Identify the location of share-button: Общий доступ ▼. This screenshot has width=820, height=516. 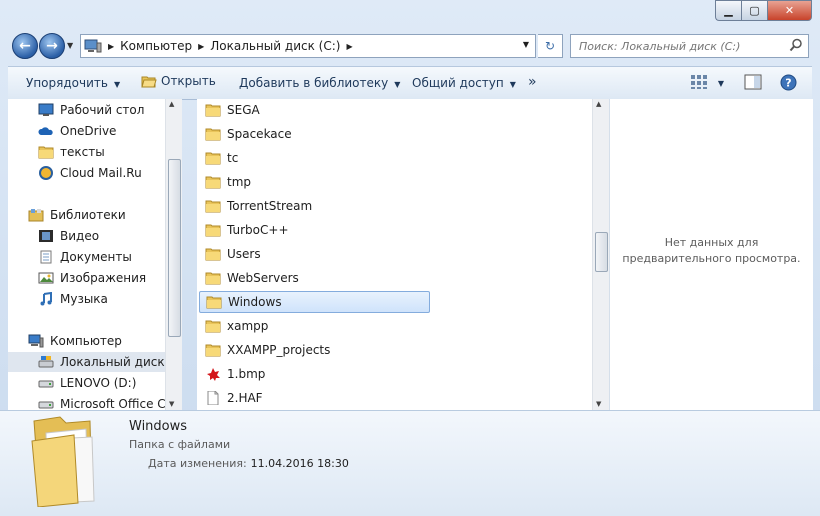
(464, 83).